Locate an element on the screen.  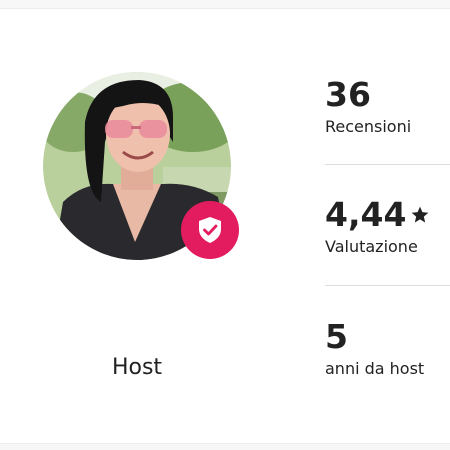
years-label: anni da host is located at coordinates (375, 368).